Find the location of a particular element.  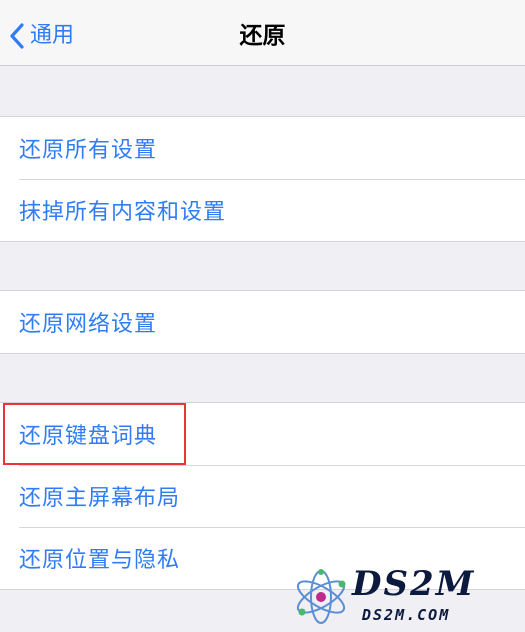

row-label: 还原键盘词典 is located at coordinates (88, 436).